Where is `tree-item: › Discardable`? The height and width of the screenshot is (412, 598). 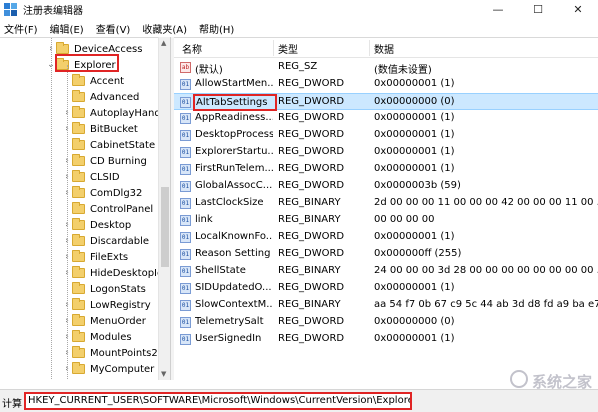
tree-item: › Discardable is located at coordinates (105, 241).